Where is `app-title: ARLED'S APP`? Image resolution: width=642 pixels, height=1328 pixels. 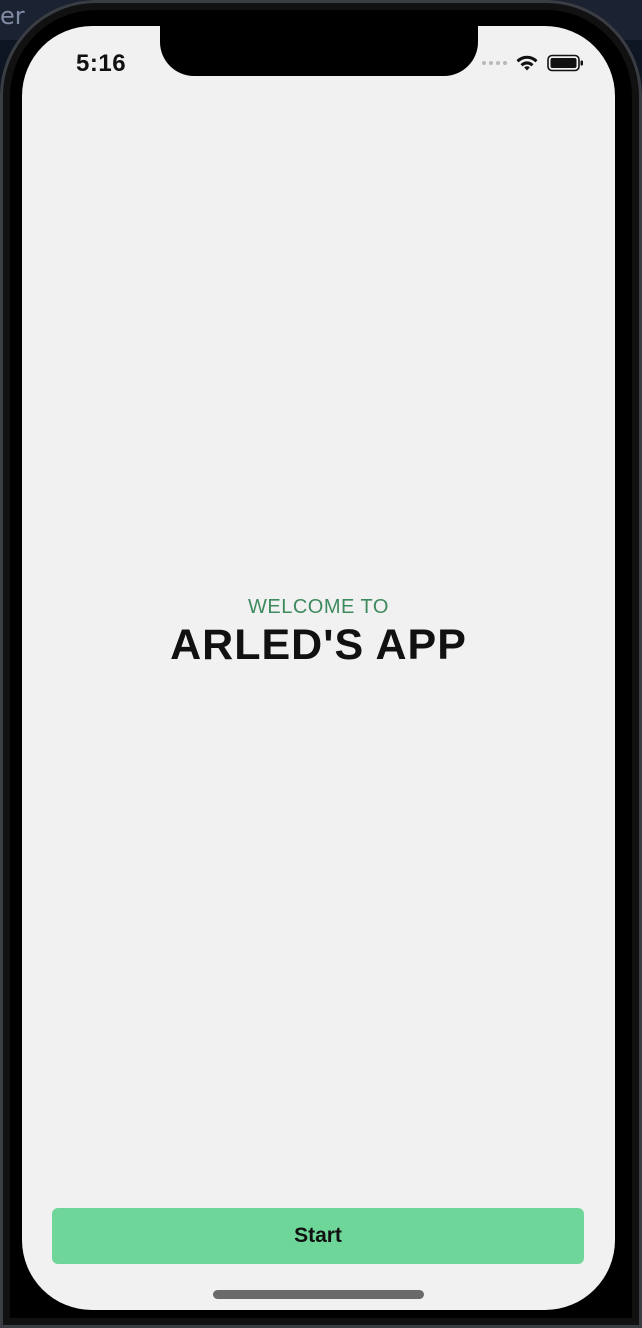 app-title: ARLED'S APP is located at coordinates (318, 645).